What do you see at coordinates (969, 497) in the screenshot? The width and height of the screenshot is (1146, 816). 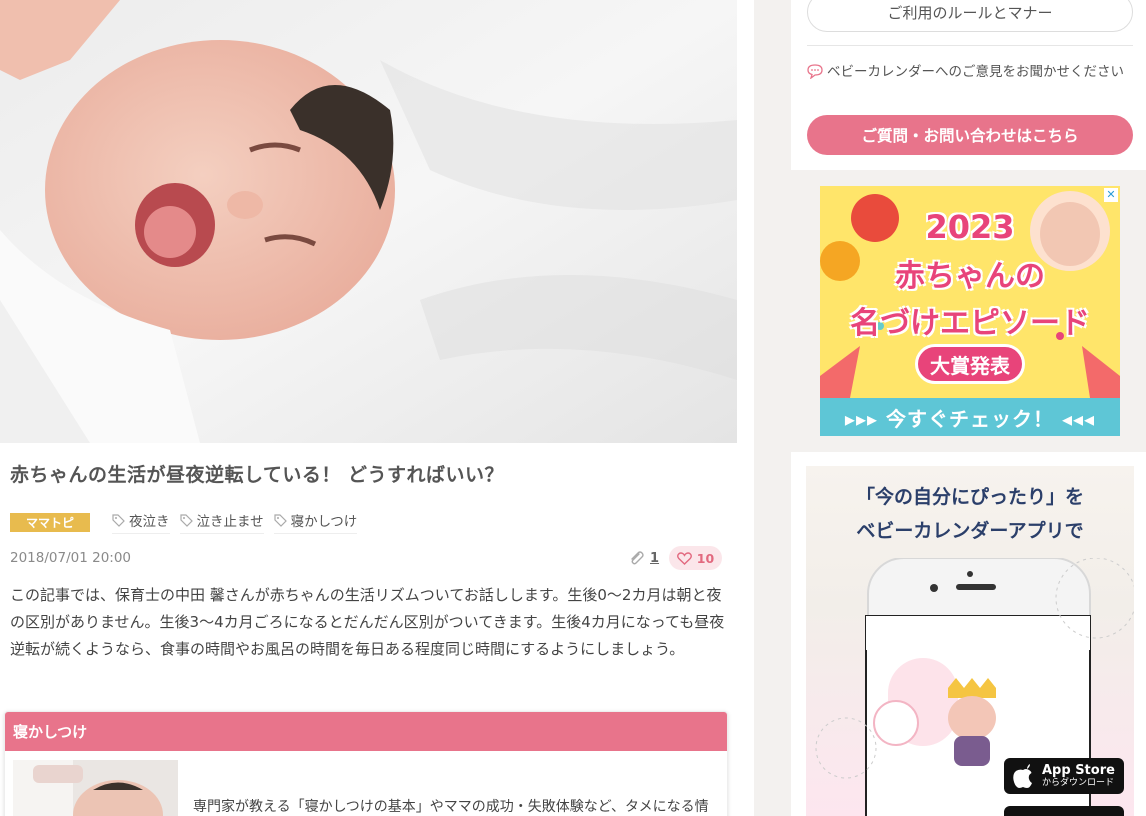 I see `app-promo-line-1: 「今の自分にぴったり」を` at bounding box center [969, 497].